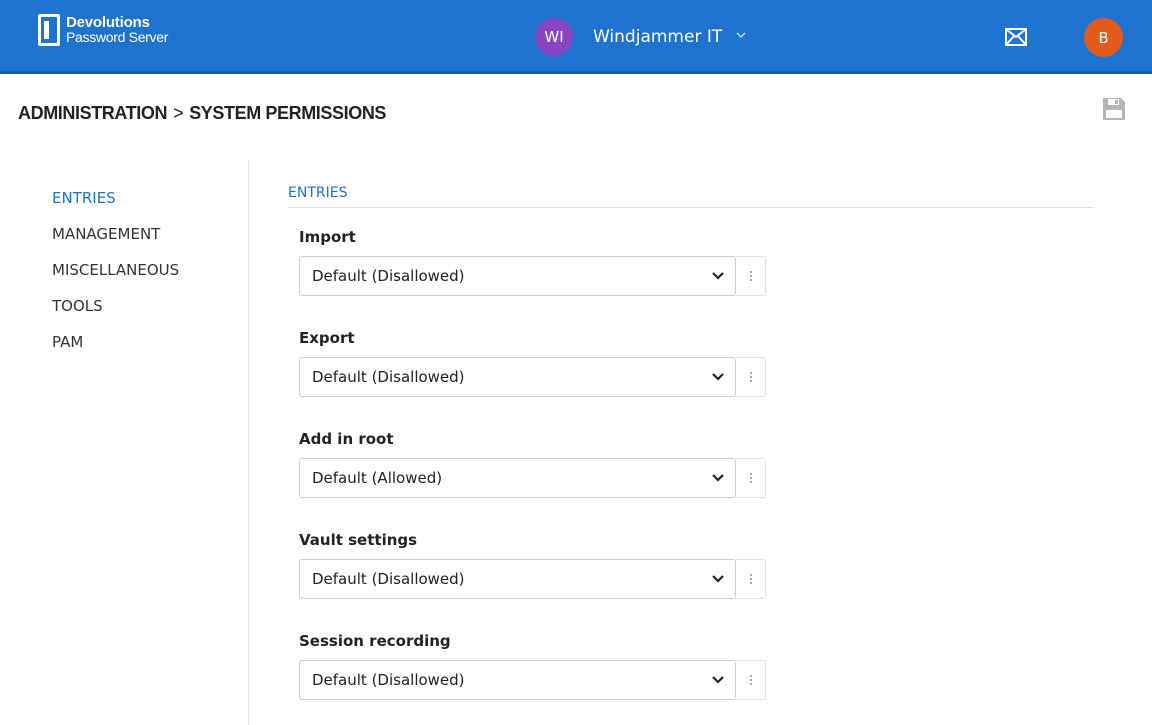 The height and width of the screenshot is (725, 1152). I want to click on breadcrumb-parent: ADMINISTRATION, so click(92, 113).